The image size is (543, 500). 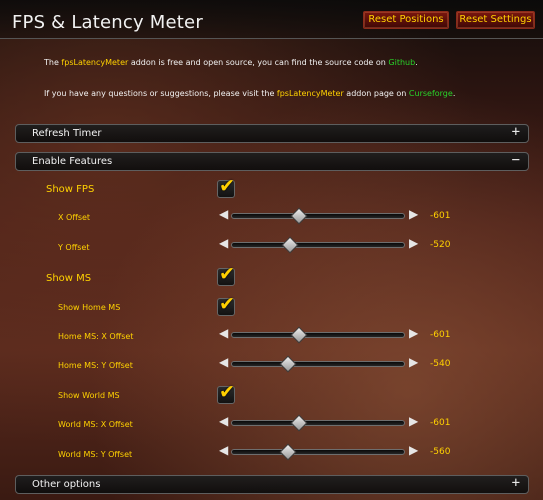 What do you see at coordinates (95, 365) in the screenshot?
I see `home-ms-y-offset-label: Home MS: Y Offset` at bounding box center [95, 365].